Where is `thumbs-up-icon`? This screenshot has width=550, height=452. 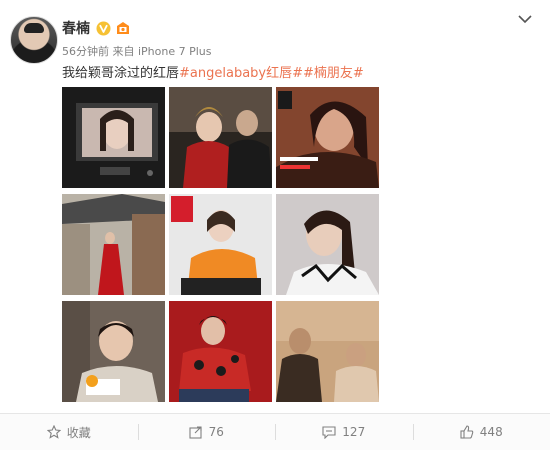
thumbs-up-icon is located at coordinates (467, 432).